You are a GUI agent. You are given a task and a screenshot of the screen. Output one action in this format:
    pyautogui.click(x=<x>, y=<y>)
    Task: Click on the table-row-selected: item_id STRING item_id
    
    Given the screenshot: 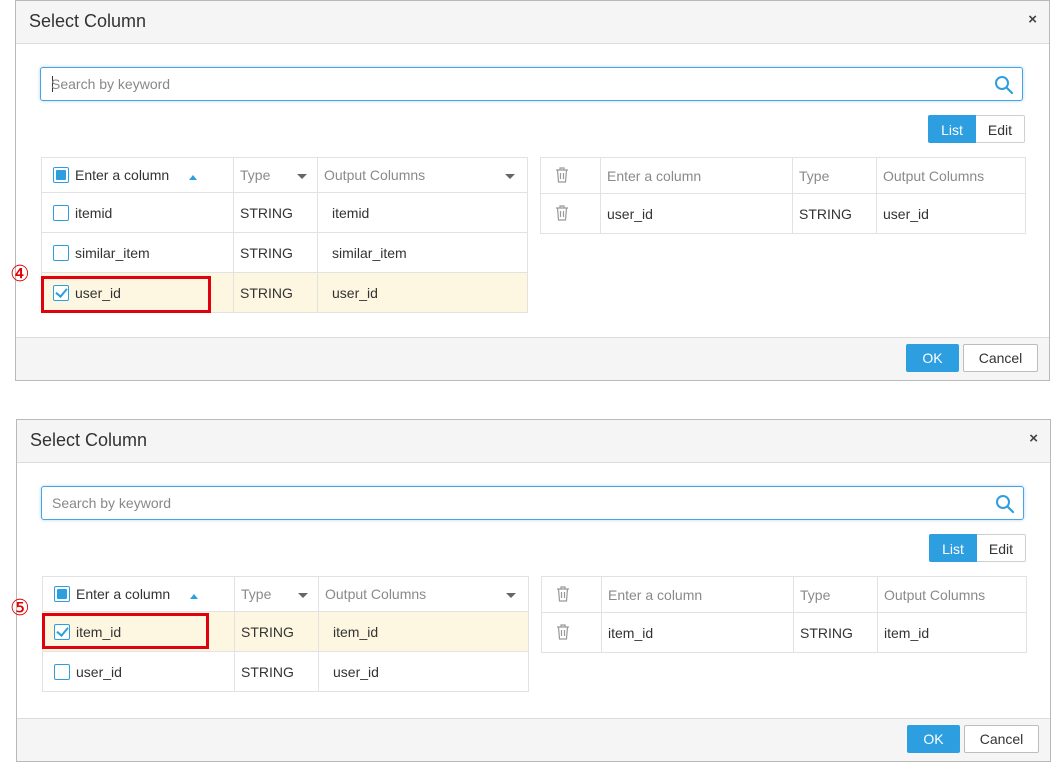 What is the action you would take?
    pyautogui.click(x=285, y=631)
    